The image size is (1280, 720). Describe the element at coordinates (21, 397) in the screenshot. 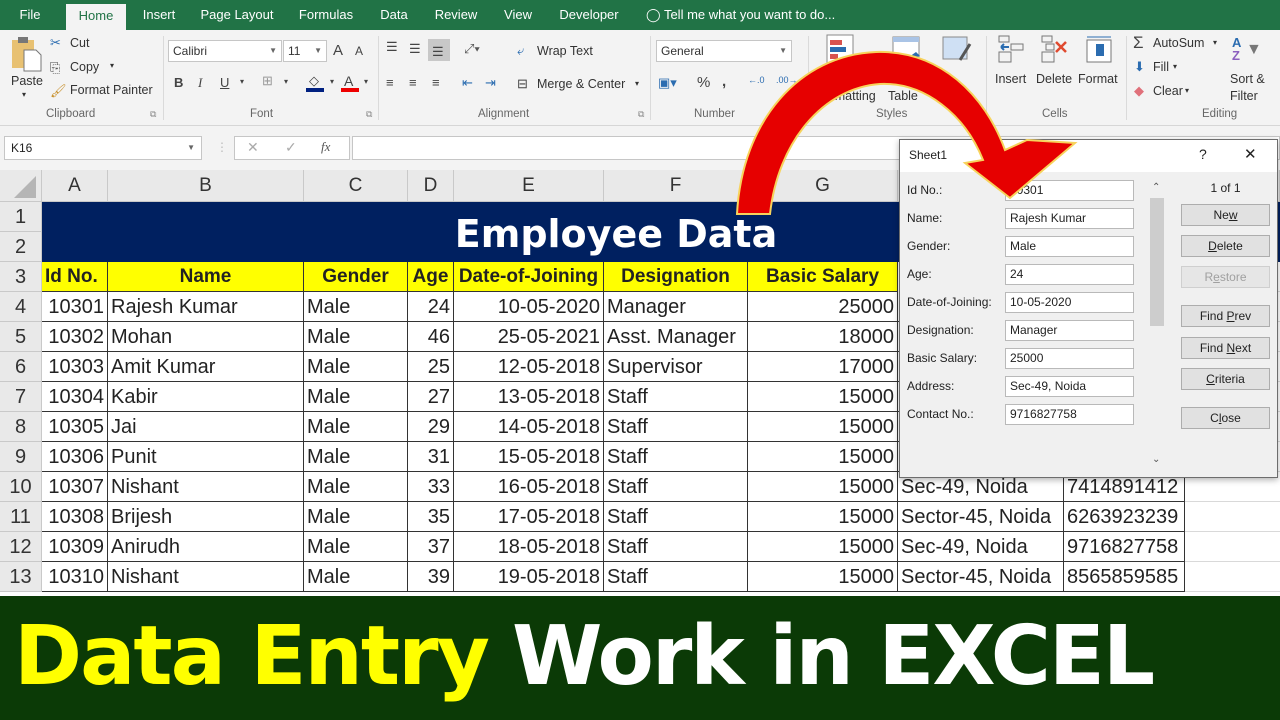

I see `row-header-7: 7` at that location.